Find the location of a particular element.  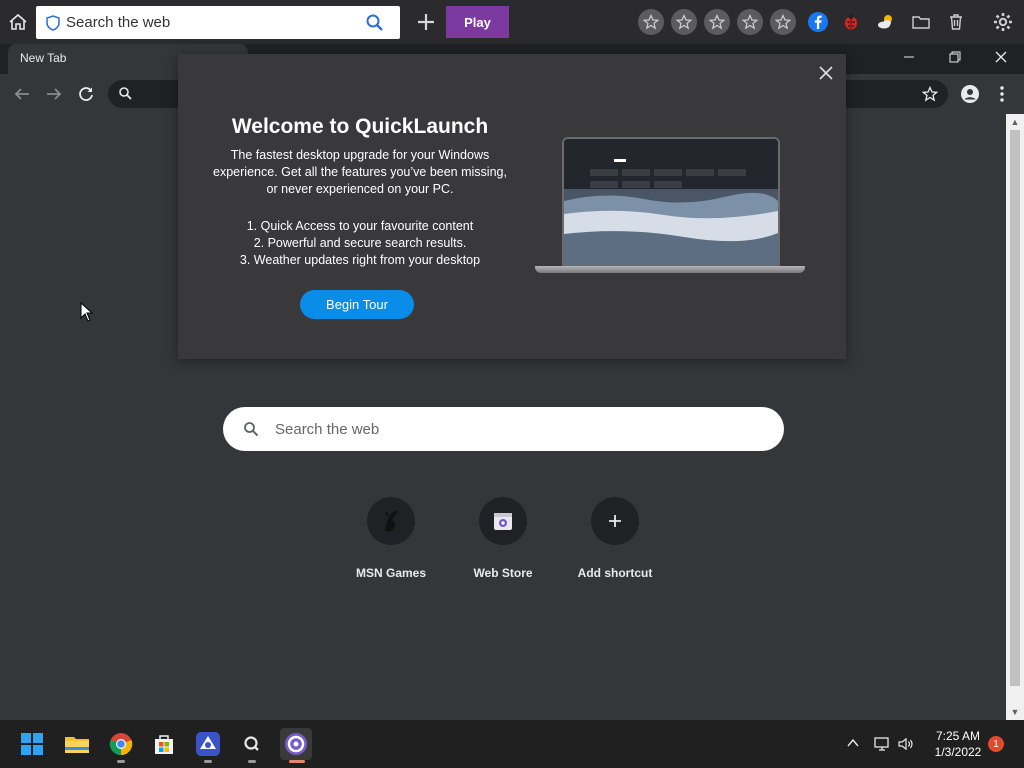

file-explorer-icon is located at coordinates (77, 744).